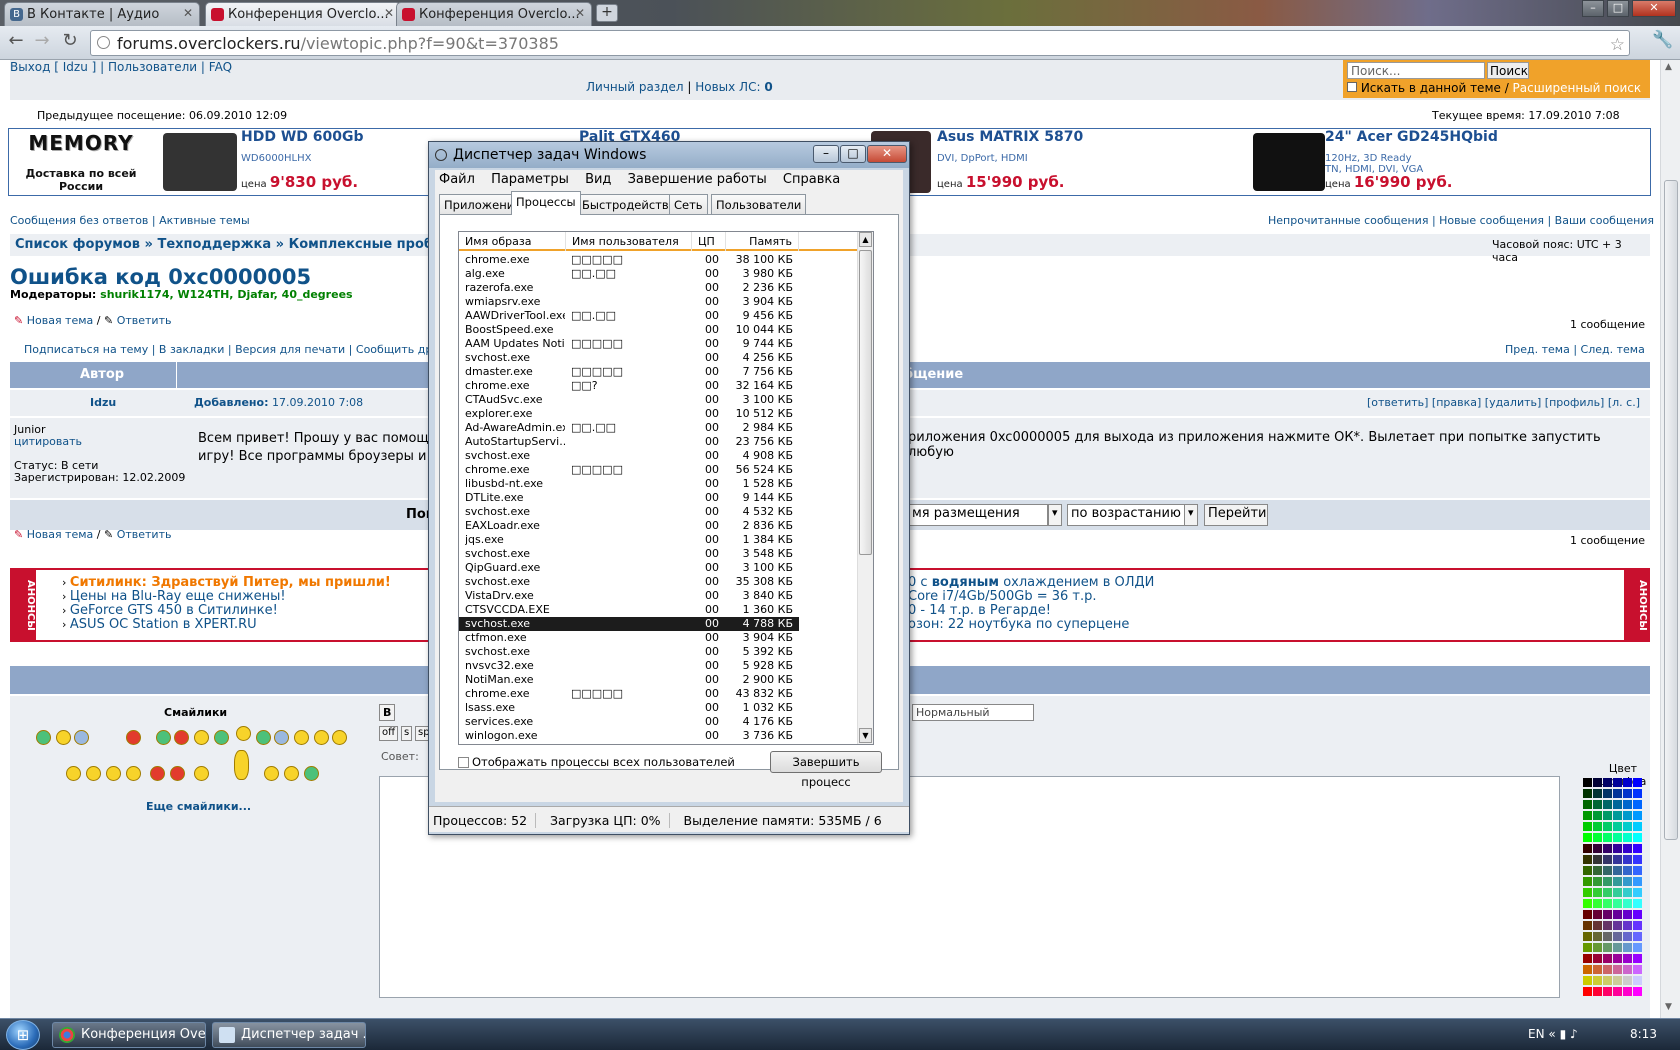 The width and height of the screenshot is (1680, 1050). I want to click on search-button: Поиск, so click(1508, 70).